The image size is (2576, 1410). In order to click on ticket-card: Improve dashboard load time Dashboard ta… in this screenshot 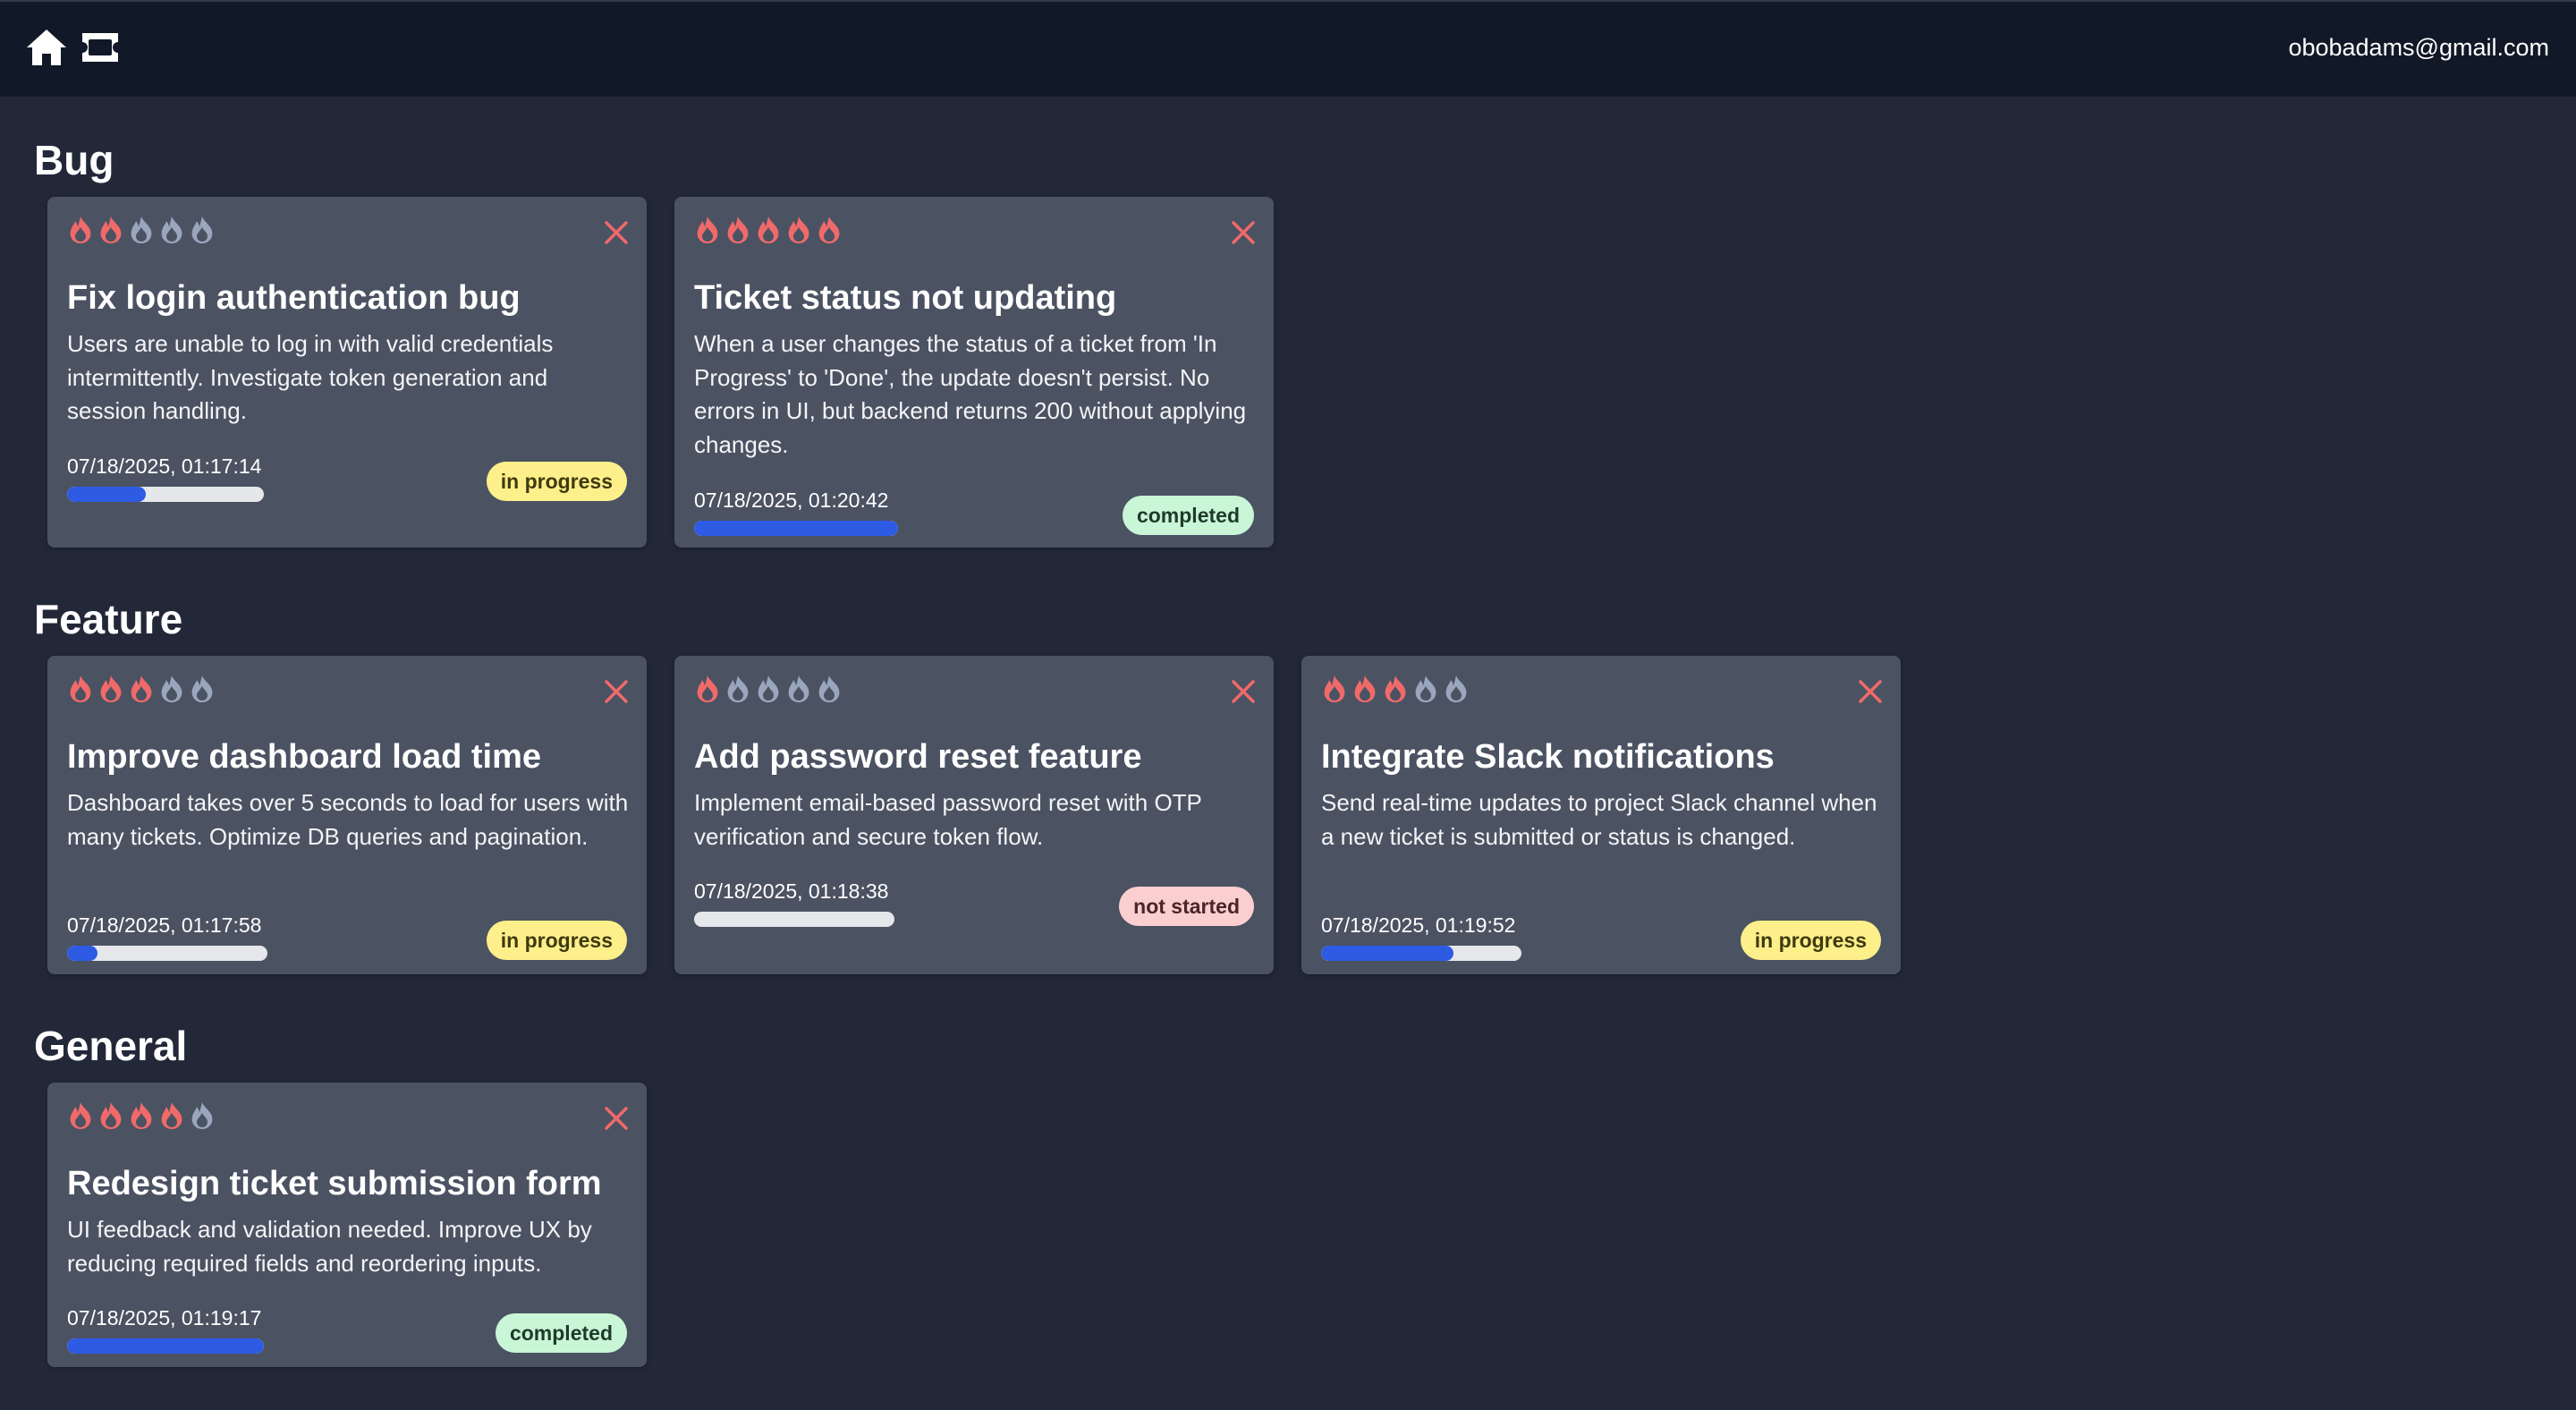, I will do `click(347, 815)`.